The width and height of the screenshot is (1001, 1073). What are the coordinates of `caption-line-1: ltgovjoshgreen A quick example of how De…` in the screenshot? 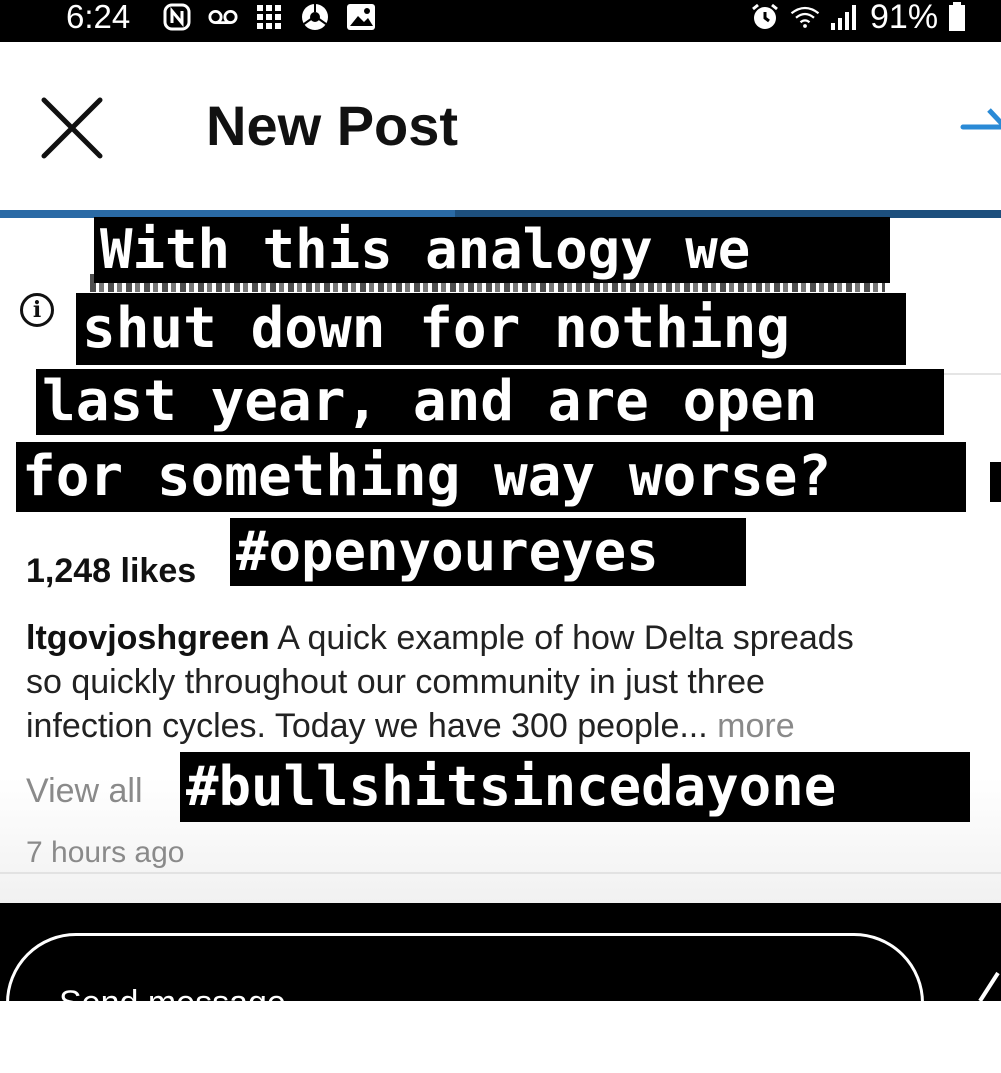 It's located at (513, 638).